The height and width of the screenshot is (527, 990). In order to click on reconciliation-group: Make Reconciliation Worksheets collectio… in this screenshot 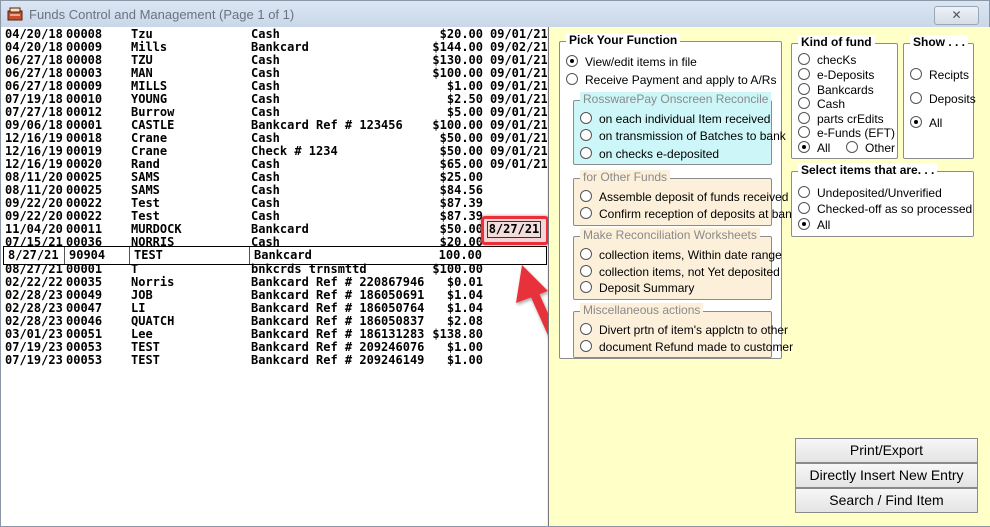, I will do `click(677, 264)`.